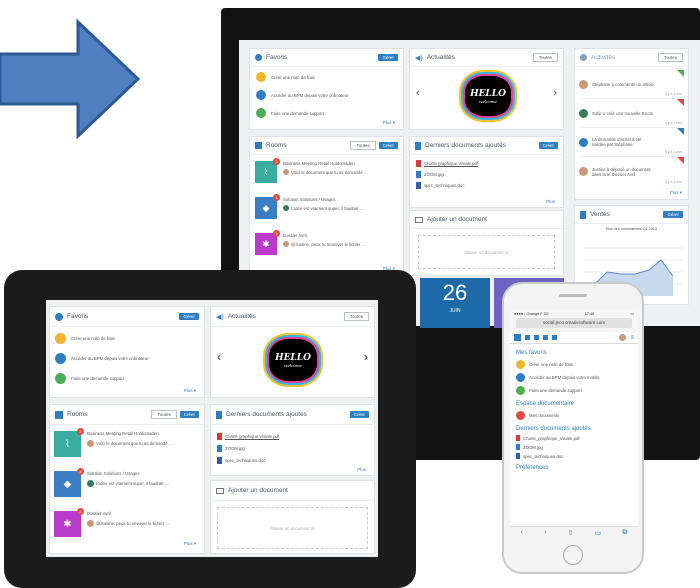  What do you see at coordinates (532, 468) in the screenshot?
I see `section-title: Préférences` at bounding box center [532, 468].